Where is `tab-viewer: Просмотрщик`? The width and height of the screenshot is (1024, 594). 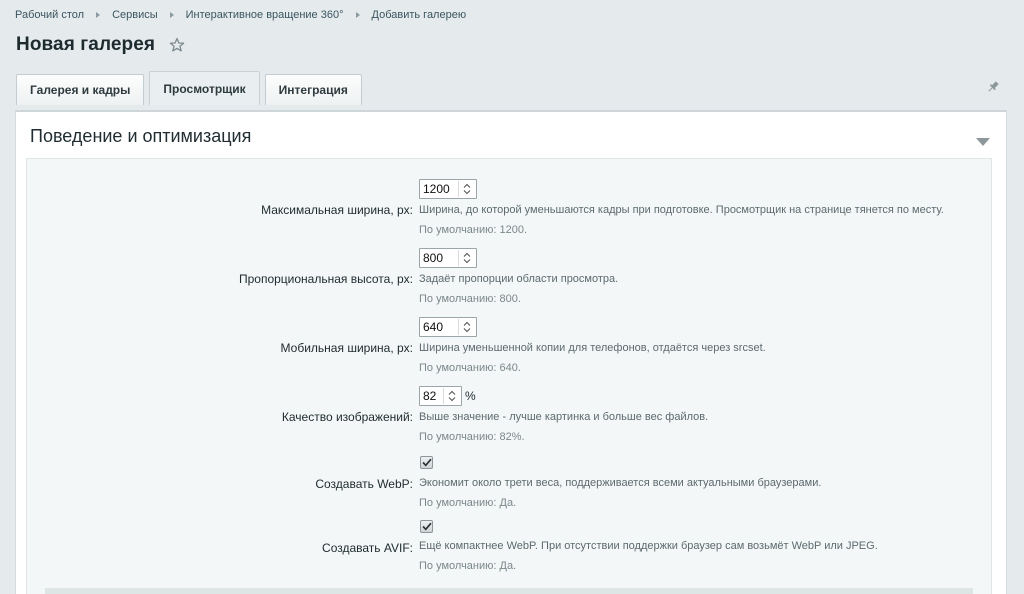
tab-viewer: Просмотрщик is located at coordinates (204, 88).